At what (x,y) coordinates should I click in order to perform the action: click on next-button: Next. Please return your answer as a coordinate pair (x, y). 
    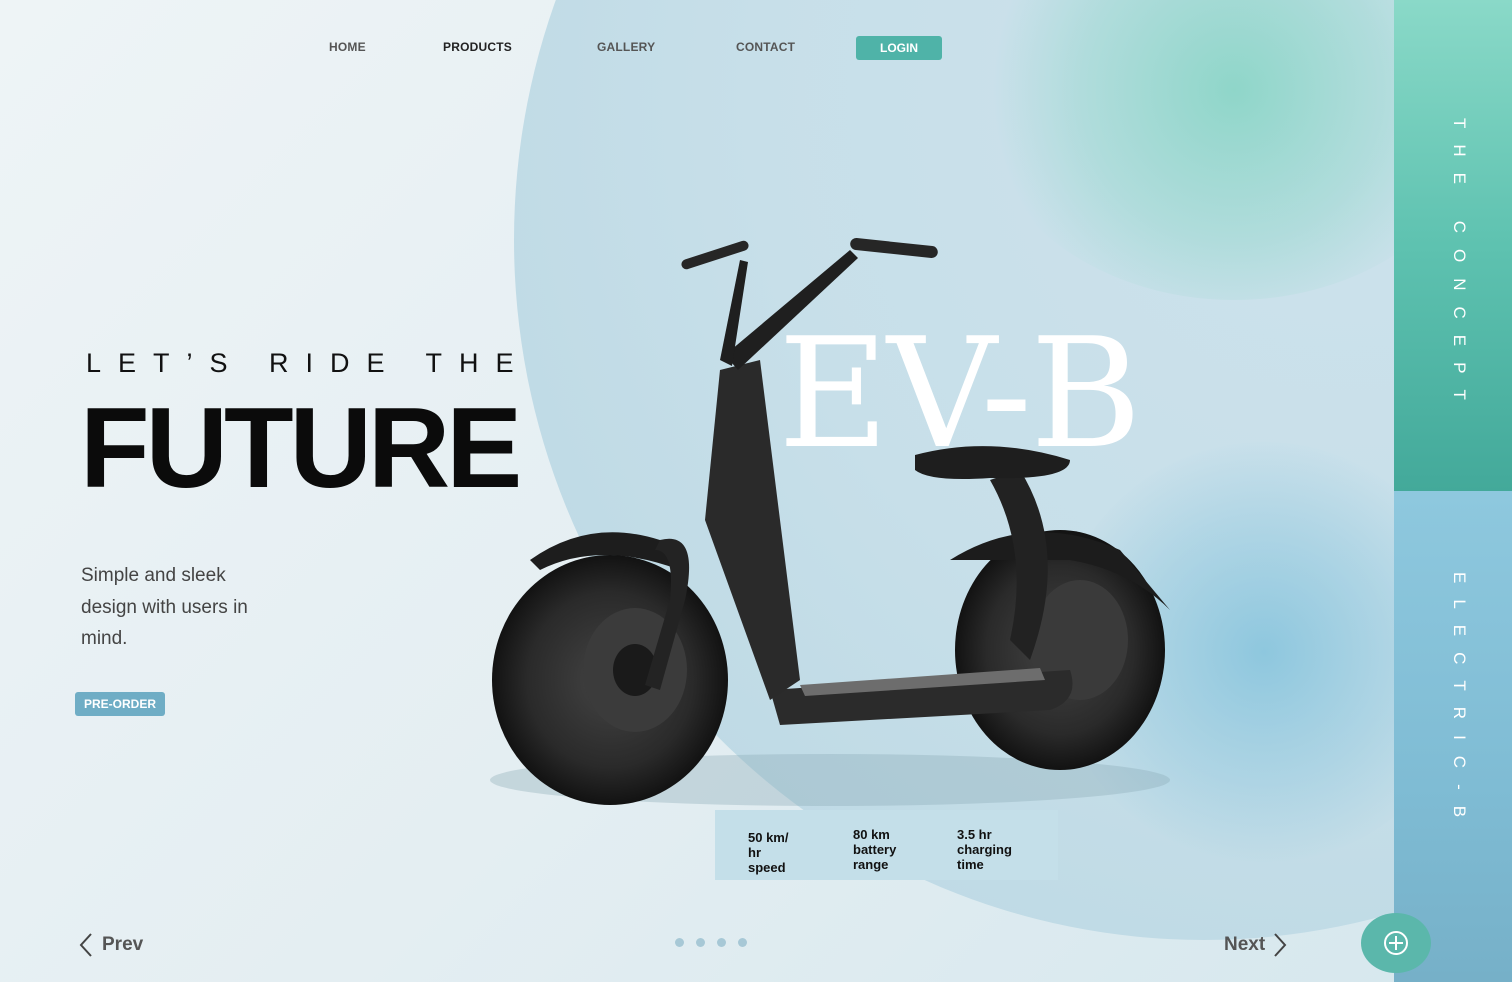
    Looking at the image, I should click on (1259, 945).